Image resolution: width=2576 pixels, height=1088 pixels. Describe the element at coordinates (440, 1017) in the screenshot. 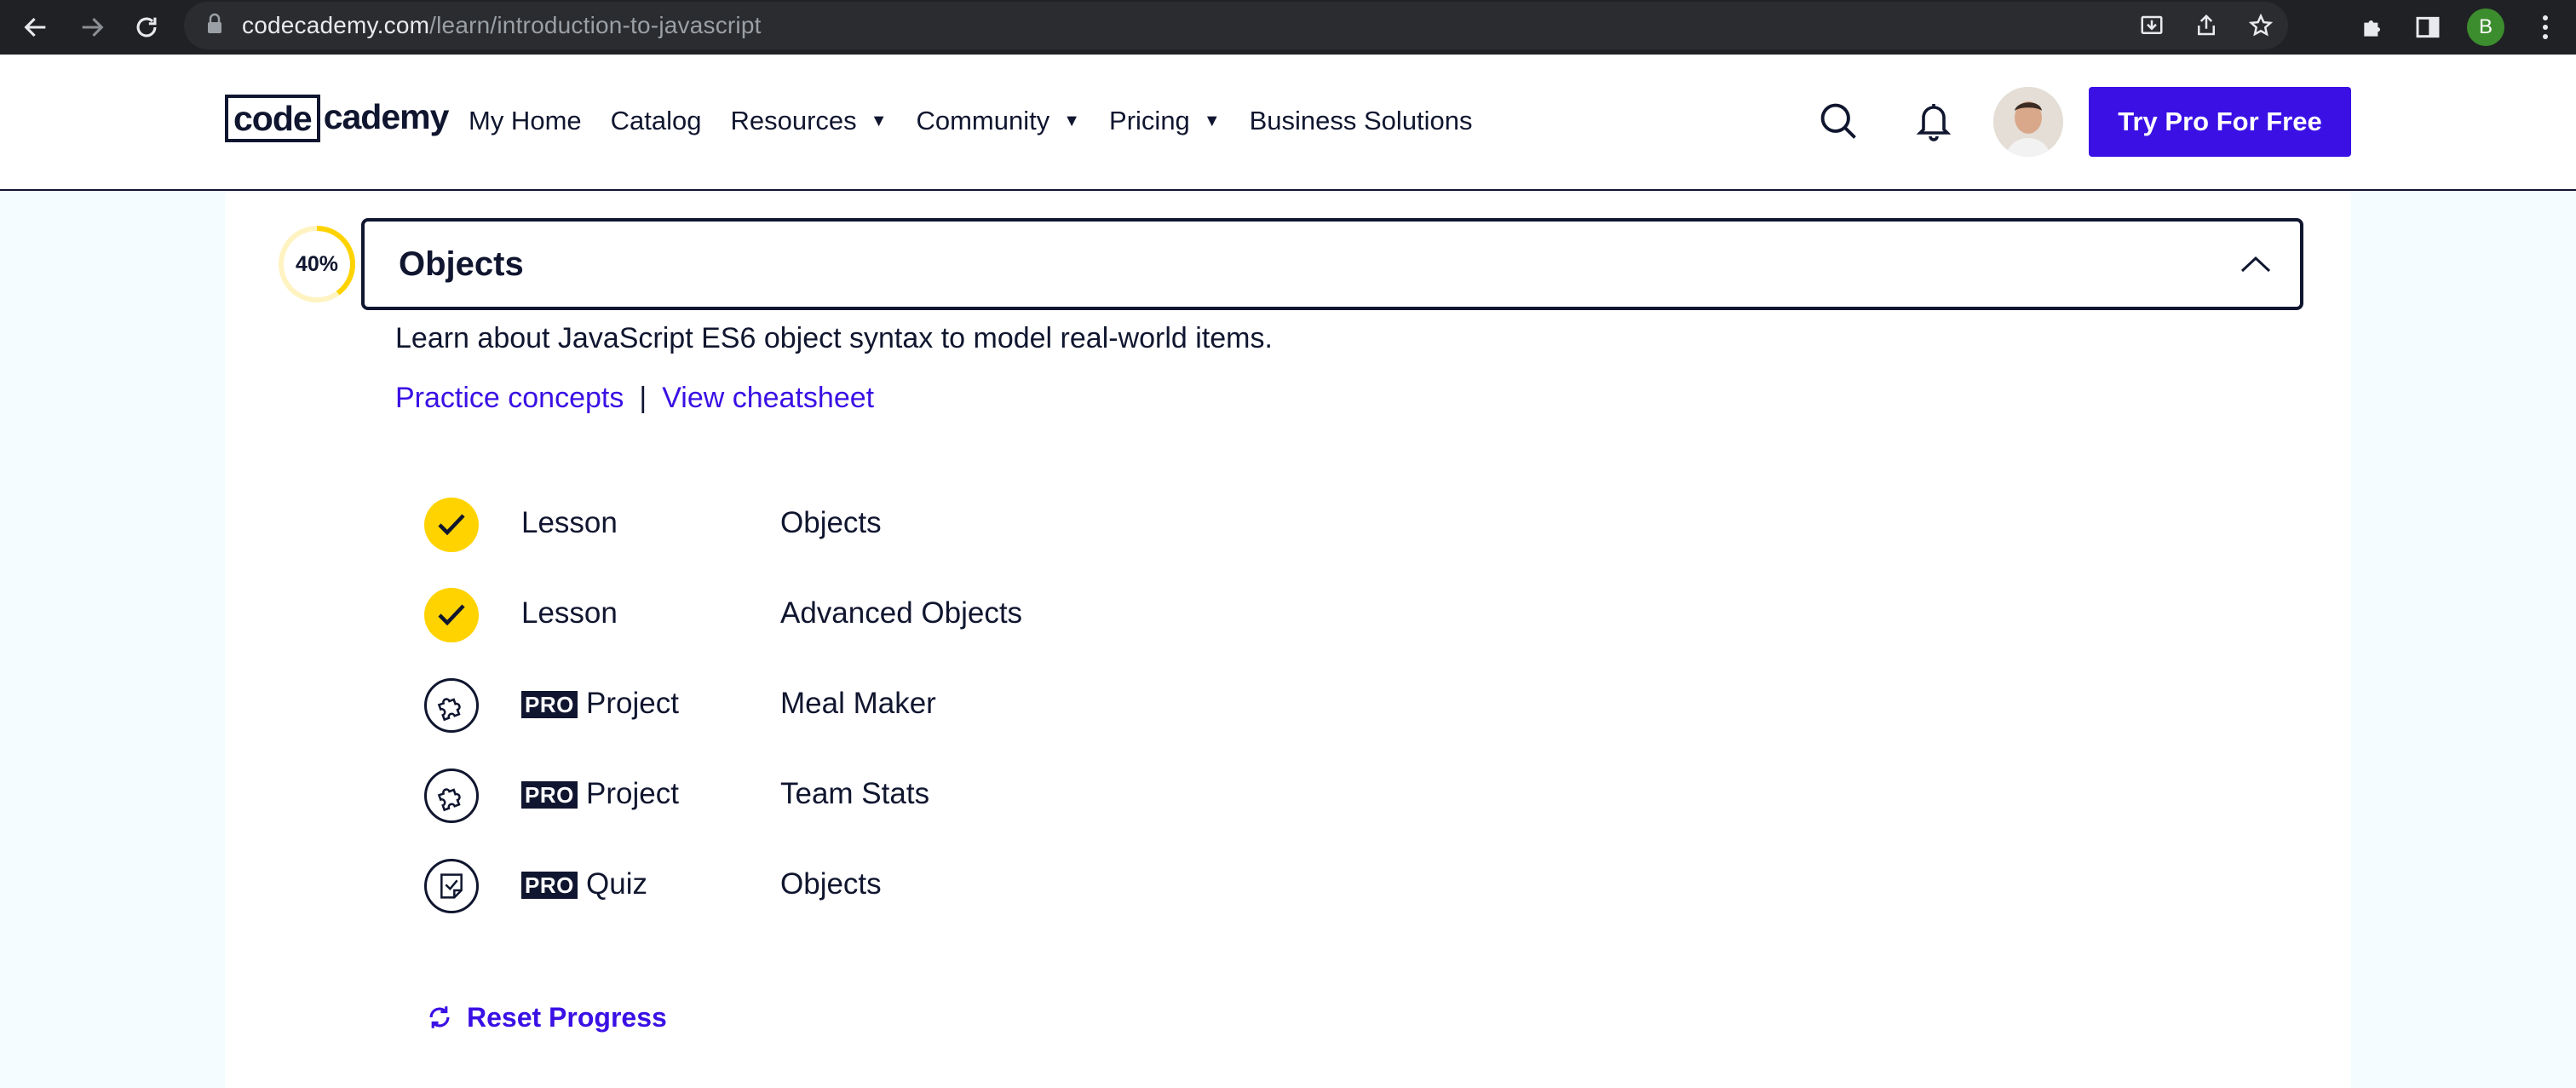

I see `refresh-icon` at that location.